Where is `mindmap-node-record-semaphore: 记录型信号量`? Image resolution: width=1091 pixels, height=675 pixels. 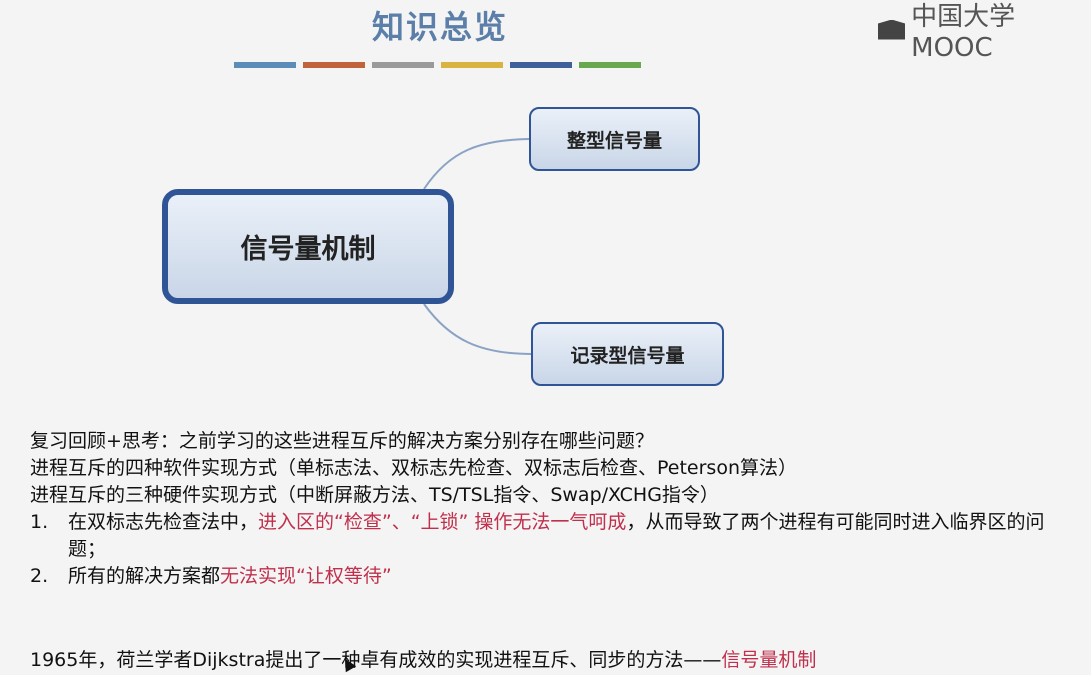 mindmap-node-record-semaphore: 记录型信号量 is located at coordinates (627, 354).